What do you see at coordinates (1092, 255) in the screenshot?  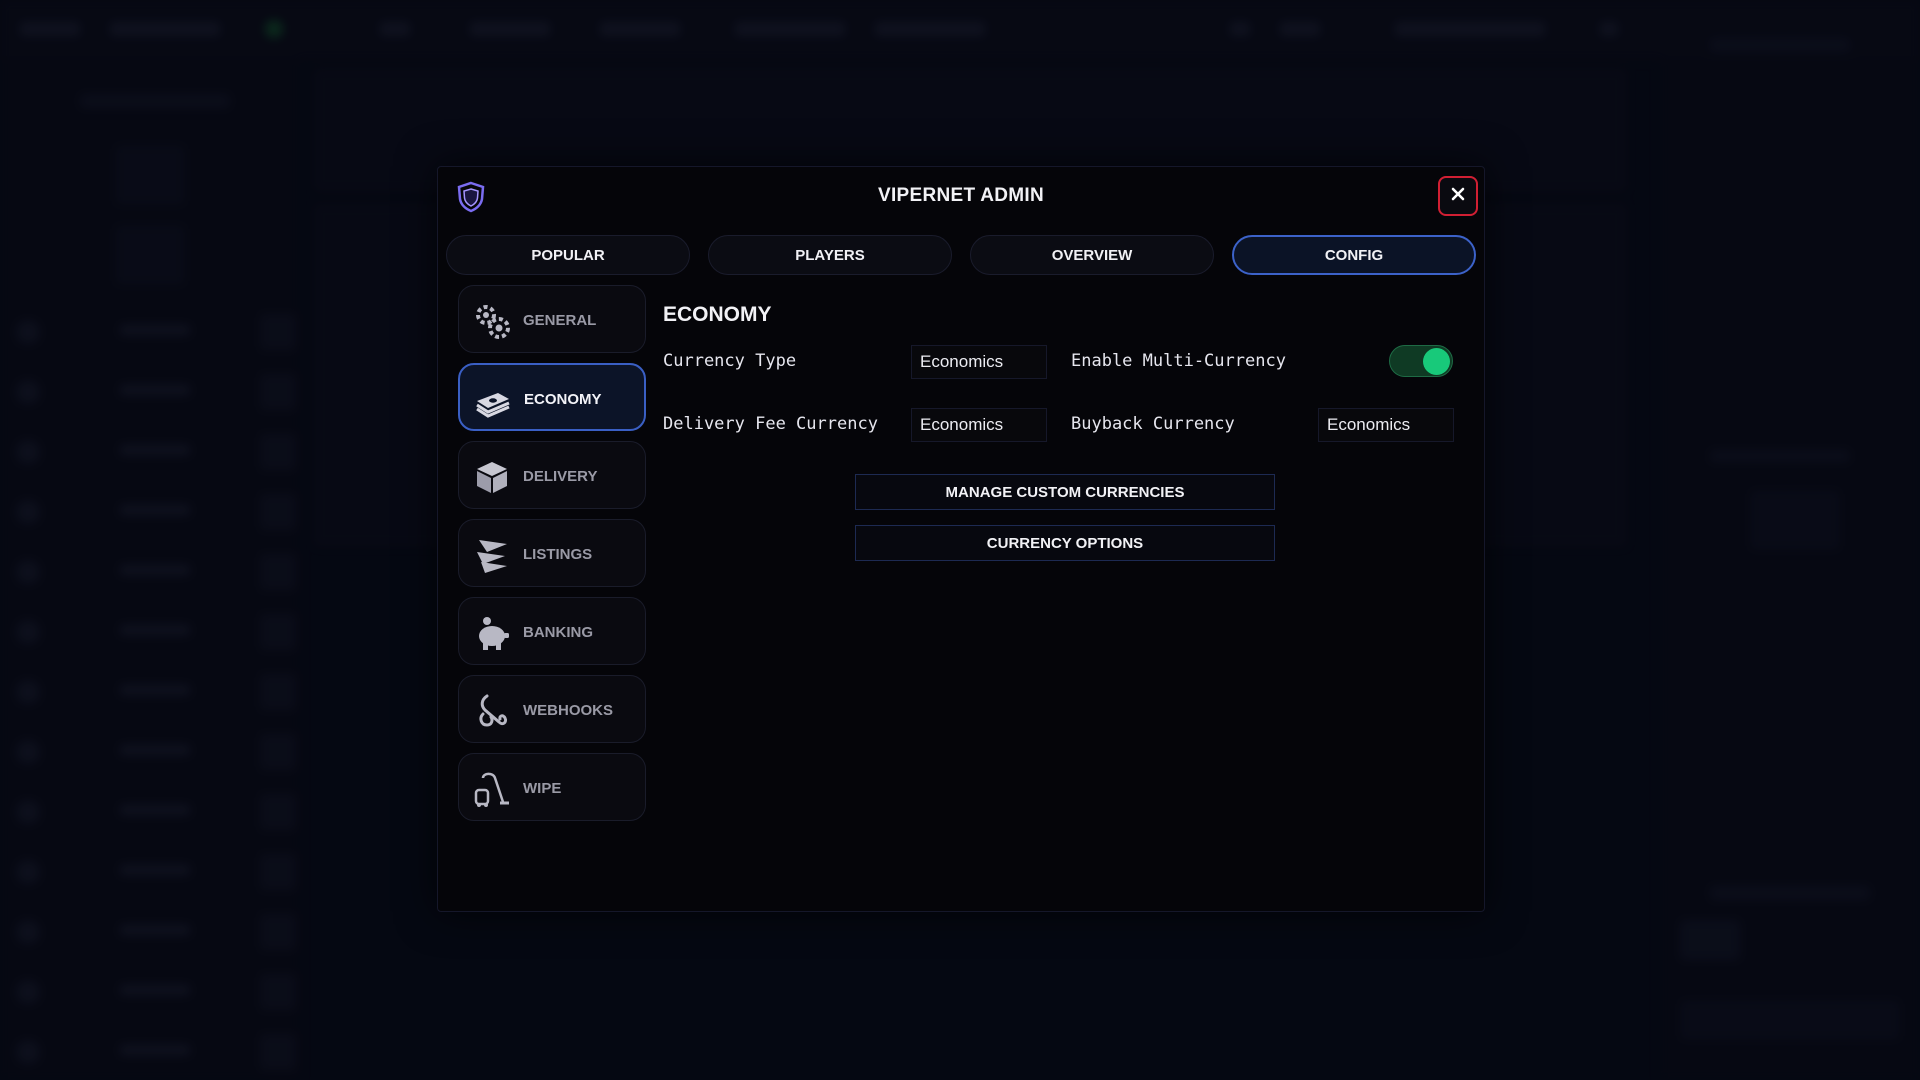 I see `tab-overview: OVERVIEW` at bounding box center [1092, 255].